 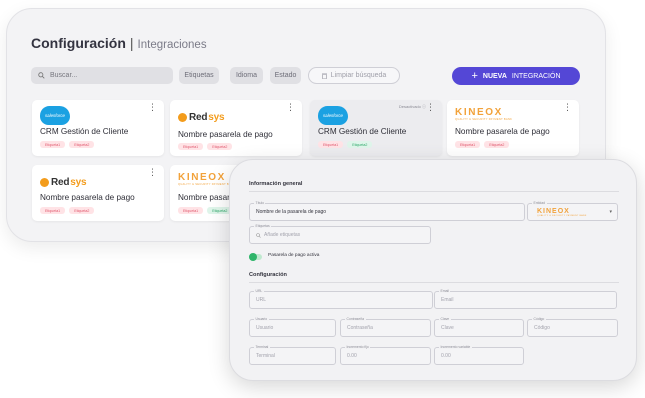 What do you see at coordinates (276, 184) in the screenshot?
I see `general-section-title: Información general` at bounding box center [276, 184].